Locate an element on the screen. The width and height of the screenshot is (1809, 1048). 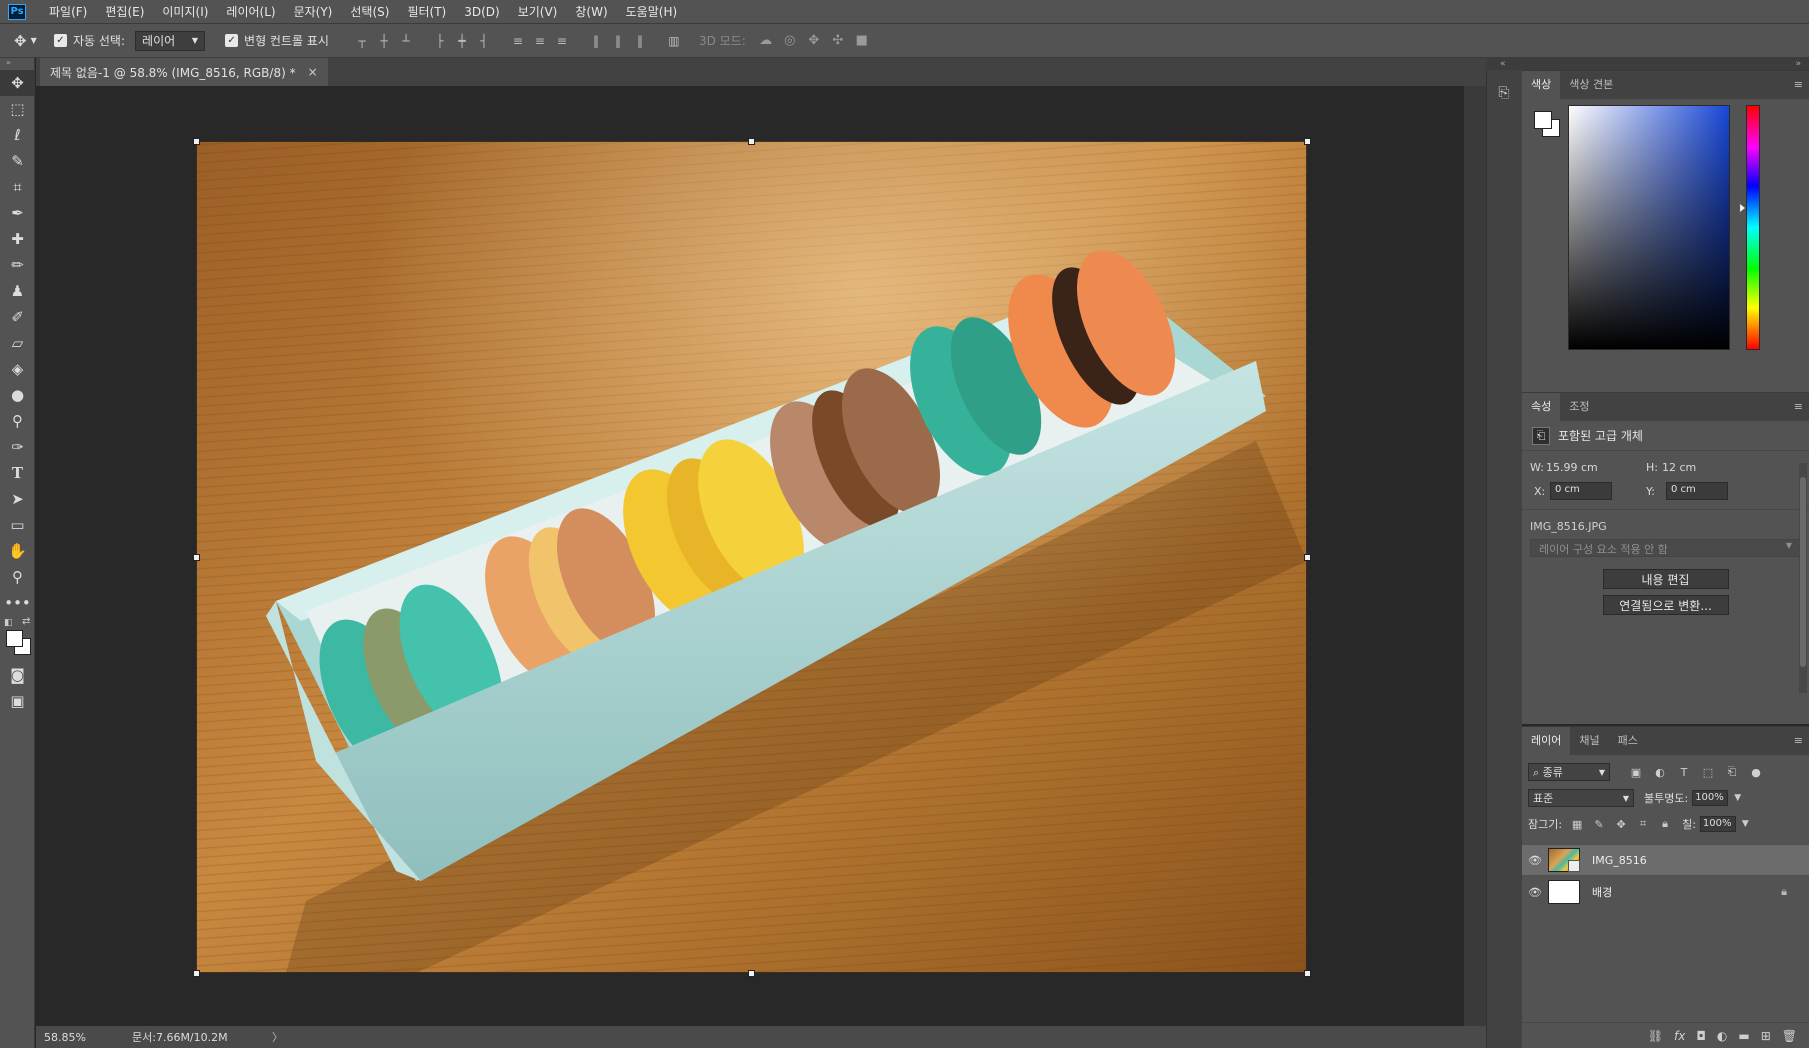
lock-transparent-icon: ▦ is located at coordinates (1577, 824).